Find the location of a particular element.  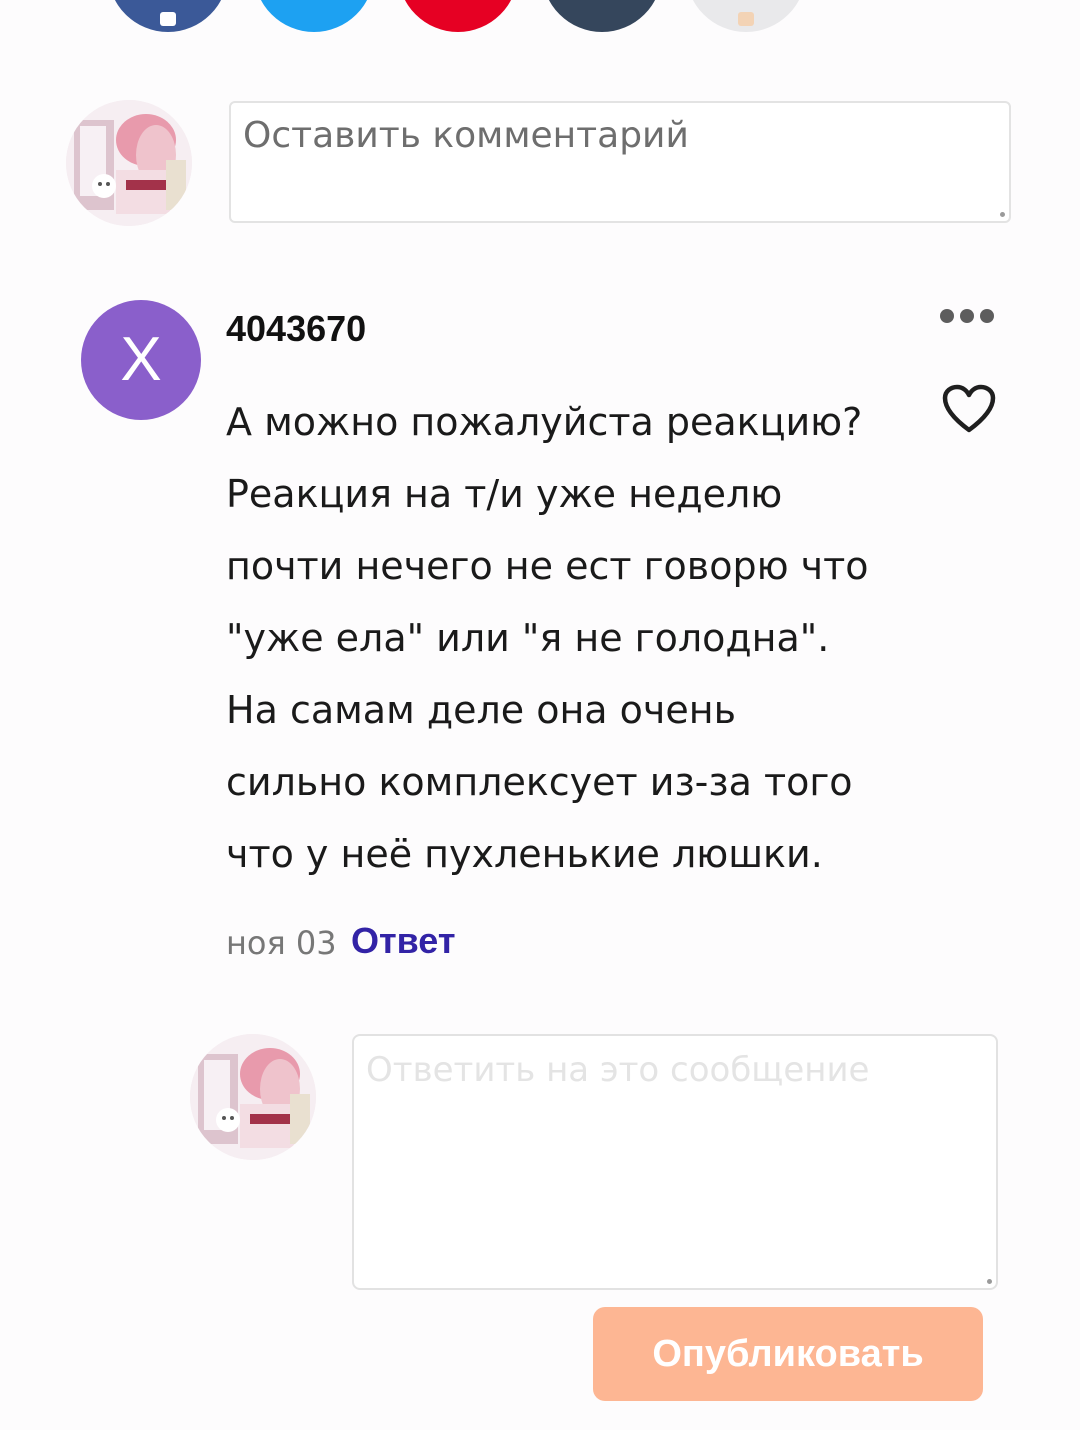

more-share-button is located at coordinates (746, 16).